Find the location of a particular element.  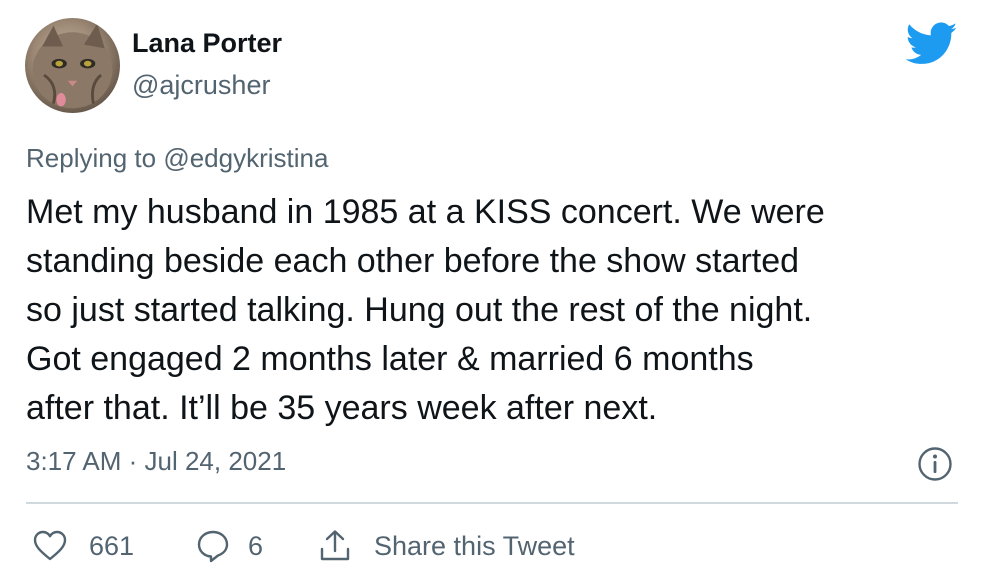

reply-bubble-icon is located at coordinates (213, 546).